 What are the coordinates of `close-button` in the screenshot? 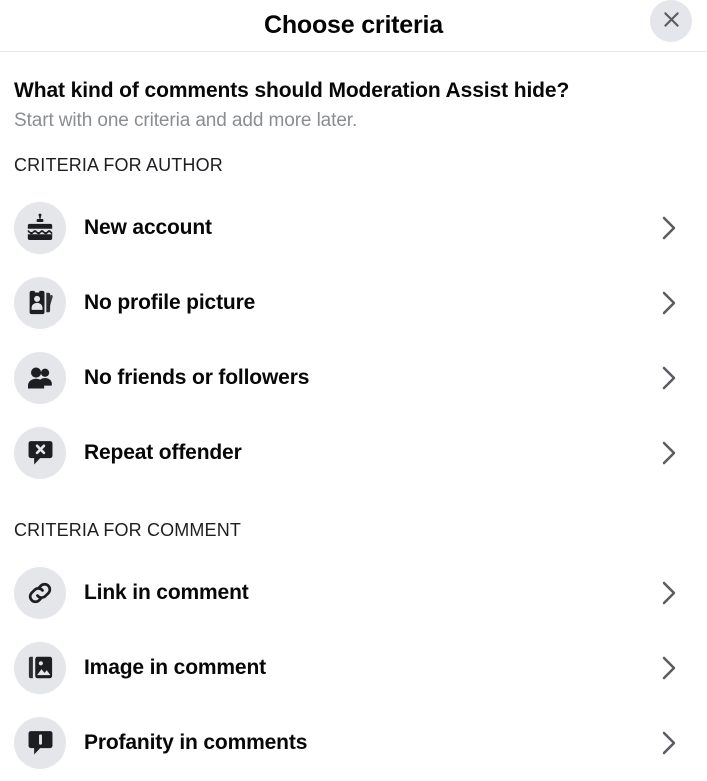 It's located at (671, 21).